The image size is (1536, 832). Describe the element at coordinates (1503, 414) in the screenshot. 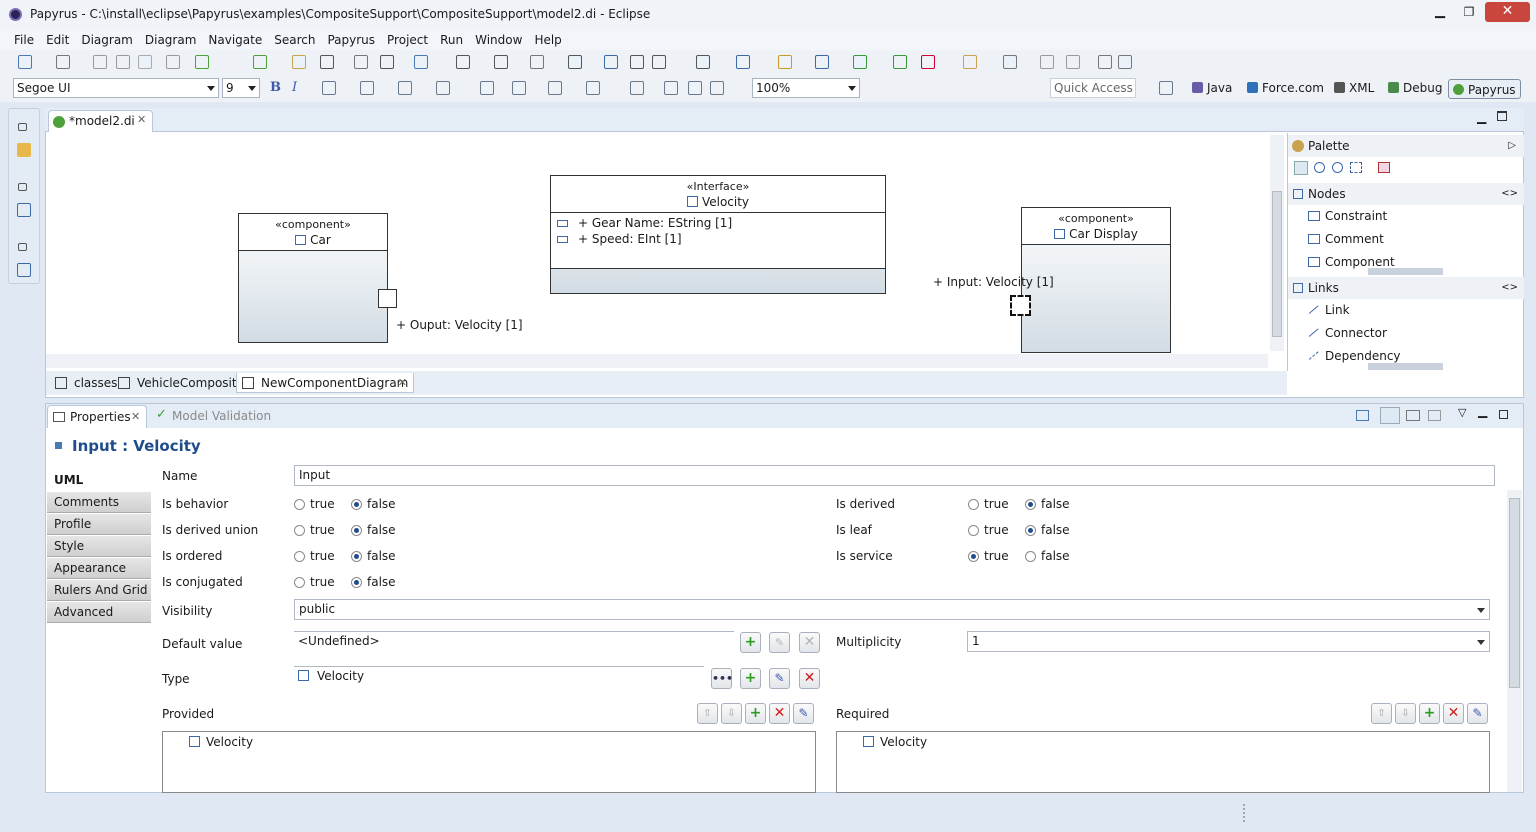

I see `restore-view-icon` at that location.